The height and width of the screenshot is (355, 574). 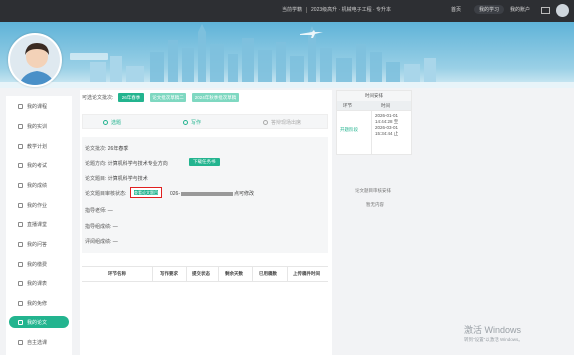 I want to click on sidebar-item-my-schedule: 我的课表, so click(x=39, y=283).